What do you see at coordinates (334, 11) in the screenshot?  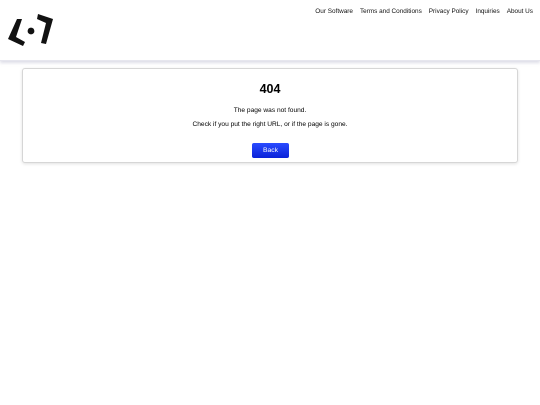 I see `nav-our-software: Our Software` at bounding box center [334, 11].